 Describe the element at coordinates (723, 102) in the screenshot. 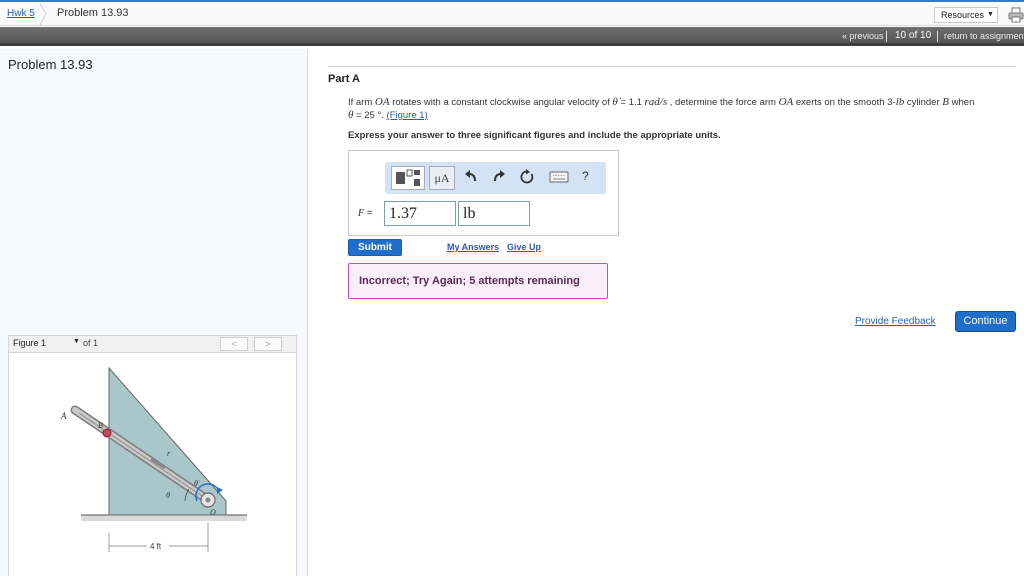

I see `question-fragment: , determine the force arm` at that location.